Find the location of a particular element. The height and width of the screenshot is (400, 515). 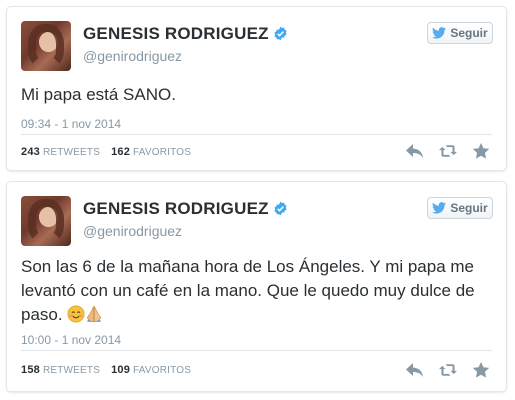

smiling-face-icon is located at coordinates (76, 314).